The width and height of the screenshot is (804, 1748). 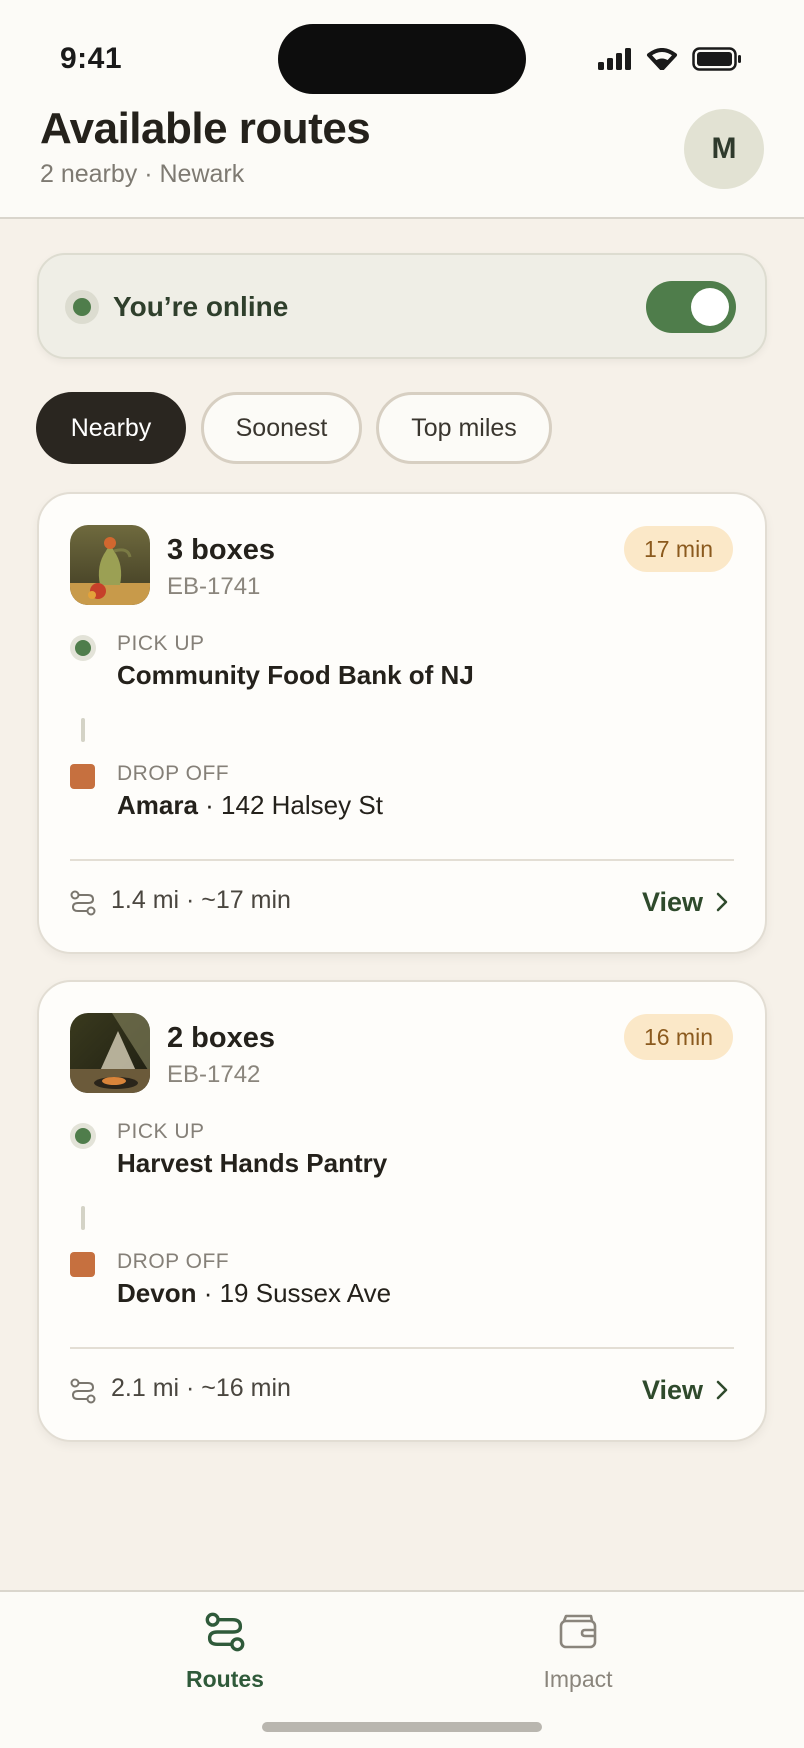 I want to click on pickup-name: Harvest Hands Pantry, so click(x=252, y=1163).